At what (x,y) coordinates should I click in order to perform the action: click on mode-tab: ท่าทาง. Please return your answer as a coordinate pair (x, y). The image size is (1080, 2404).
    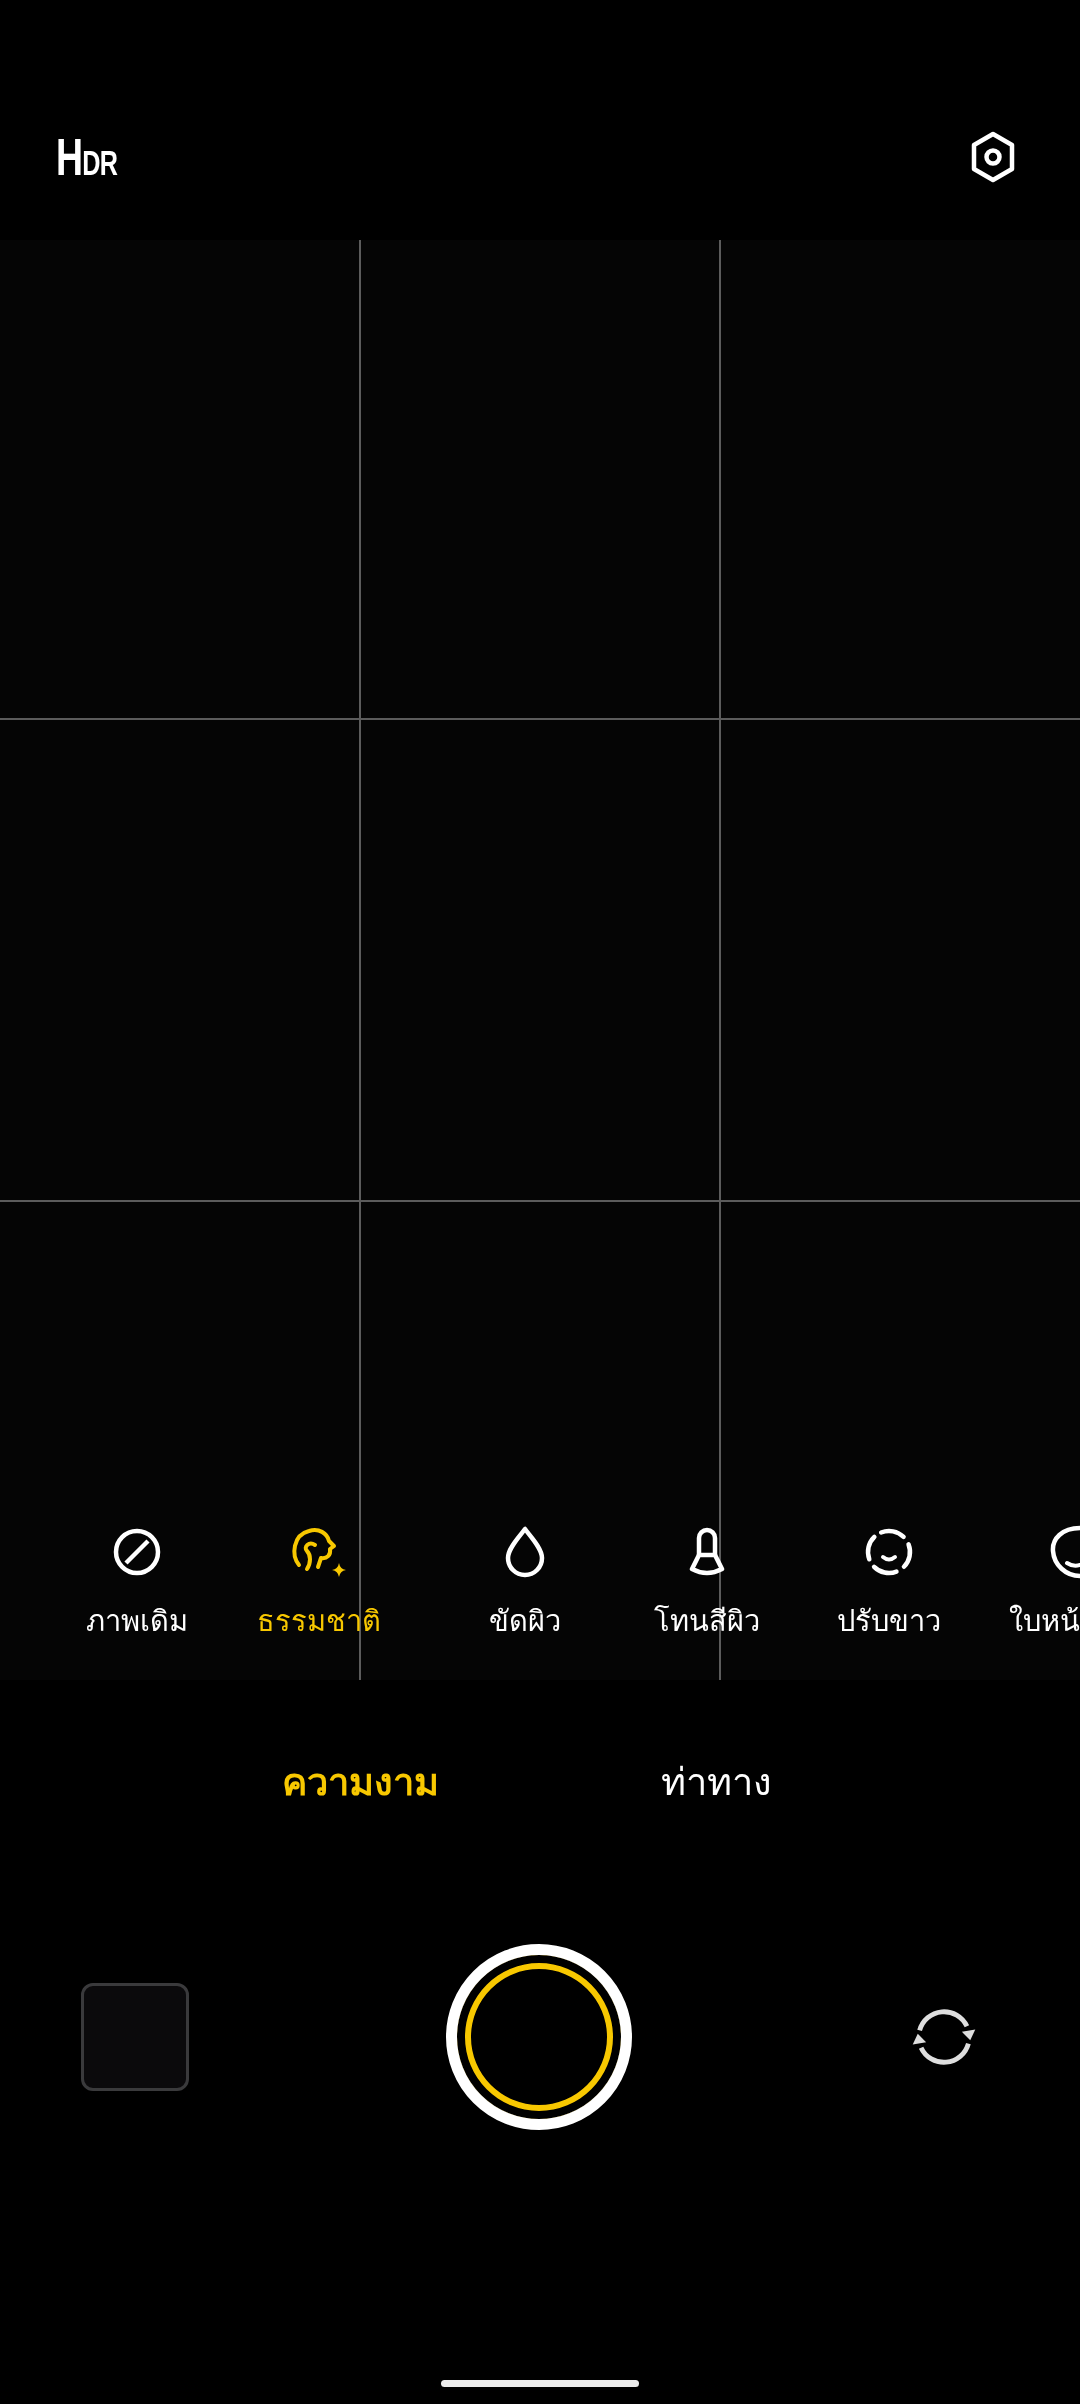
    Looking at the image, I should click on (716, 1782).